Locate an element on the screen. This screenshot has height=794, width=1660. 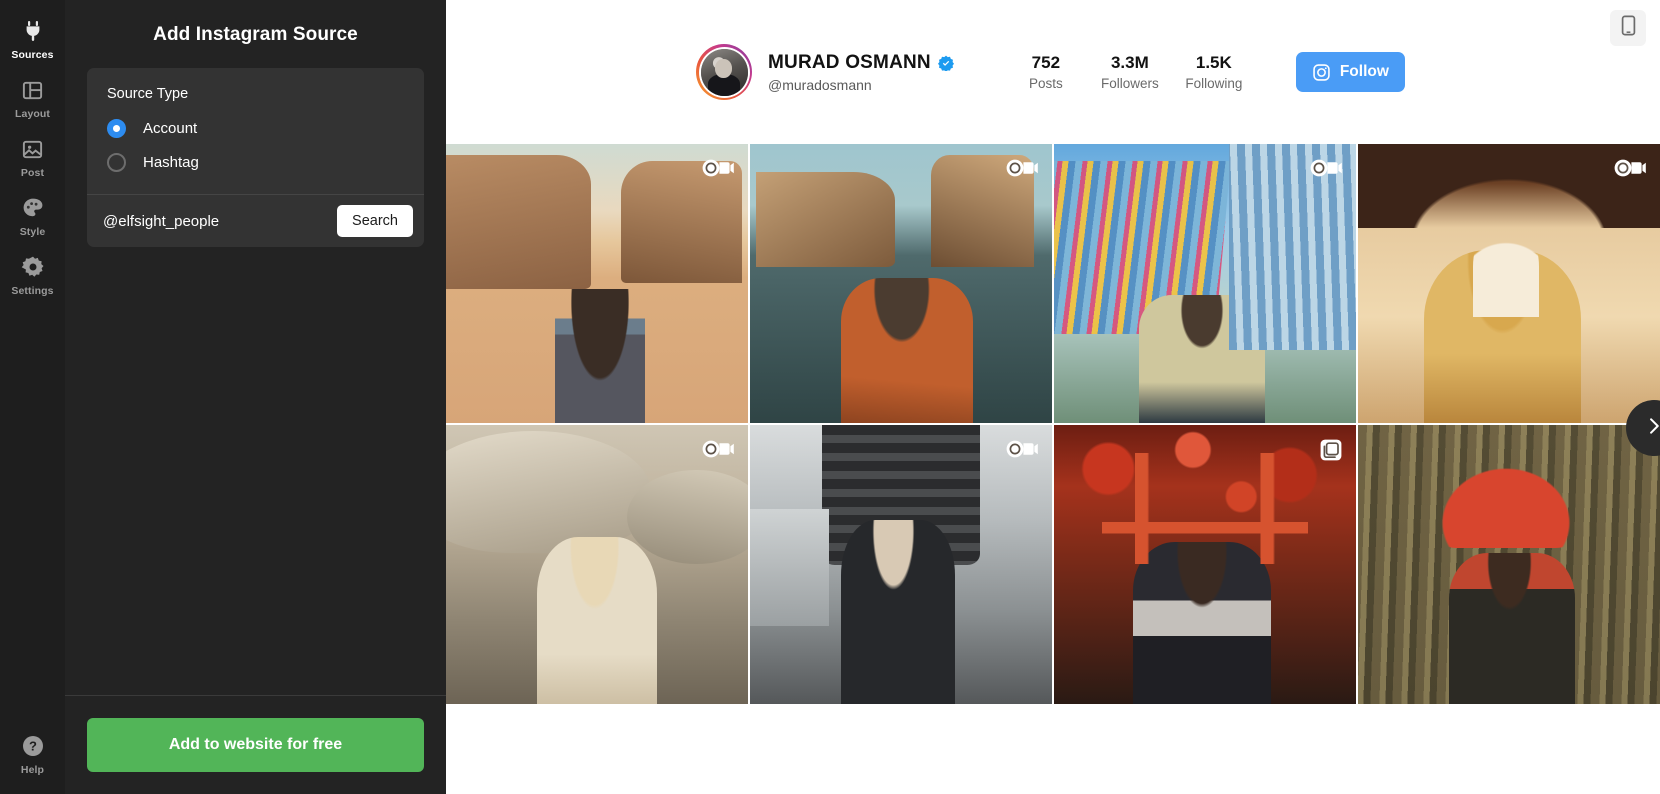
search-input is located at coordinates (215, 221).